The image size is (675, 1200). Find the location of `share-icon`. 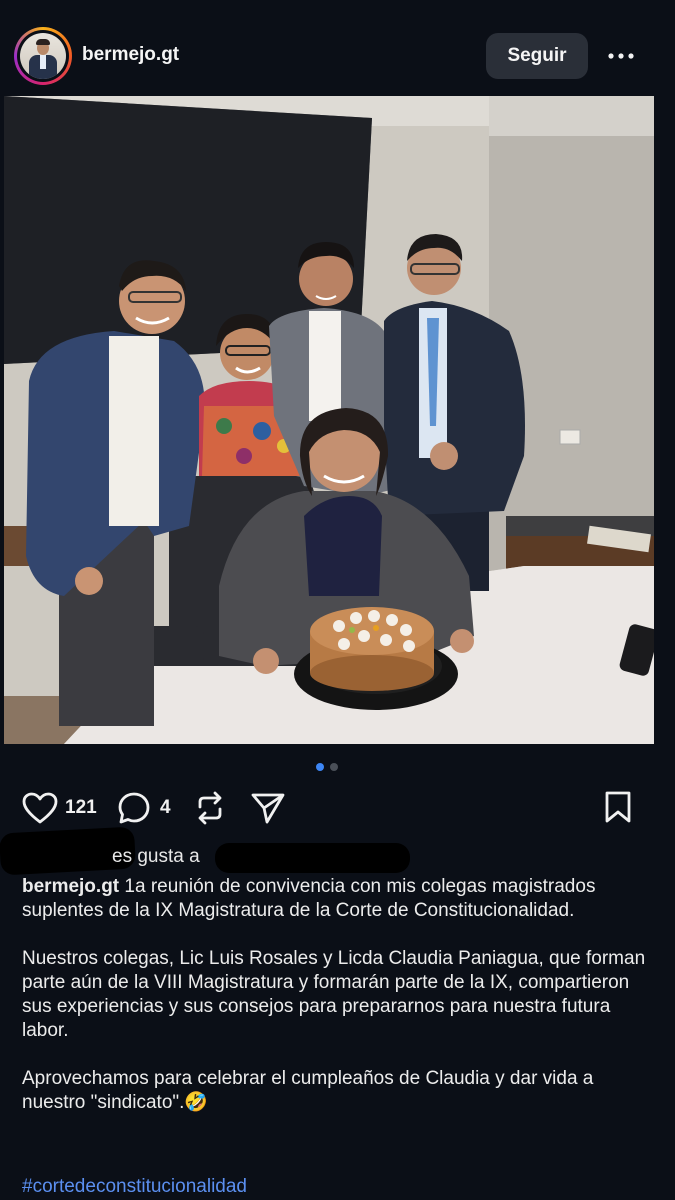

share-icon is located at coordinates (268, 808).